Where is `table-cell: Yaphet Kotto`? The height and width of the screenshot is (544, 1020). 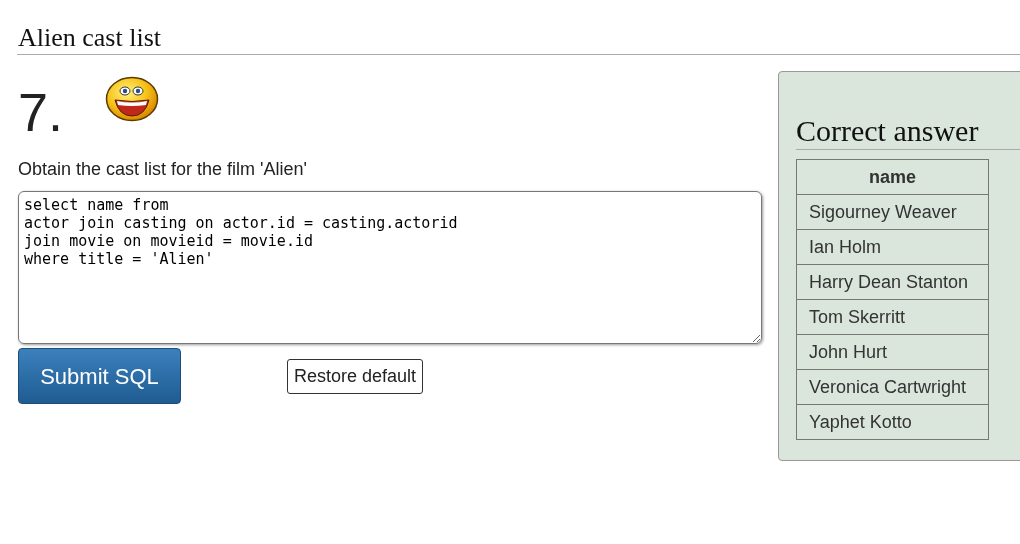
table-cell: Yaphet Kotto is located at coordinates (892, 422).